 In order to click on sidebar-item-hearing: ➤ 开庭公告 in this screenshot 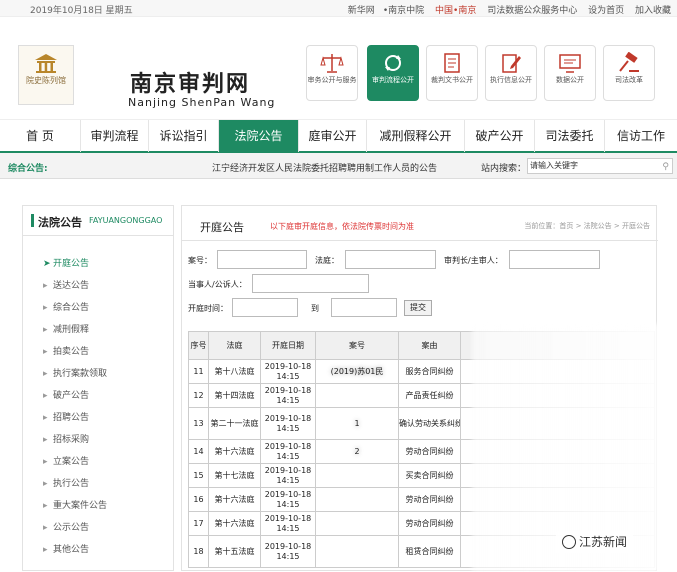, I will do `click(66, 262)`.